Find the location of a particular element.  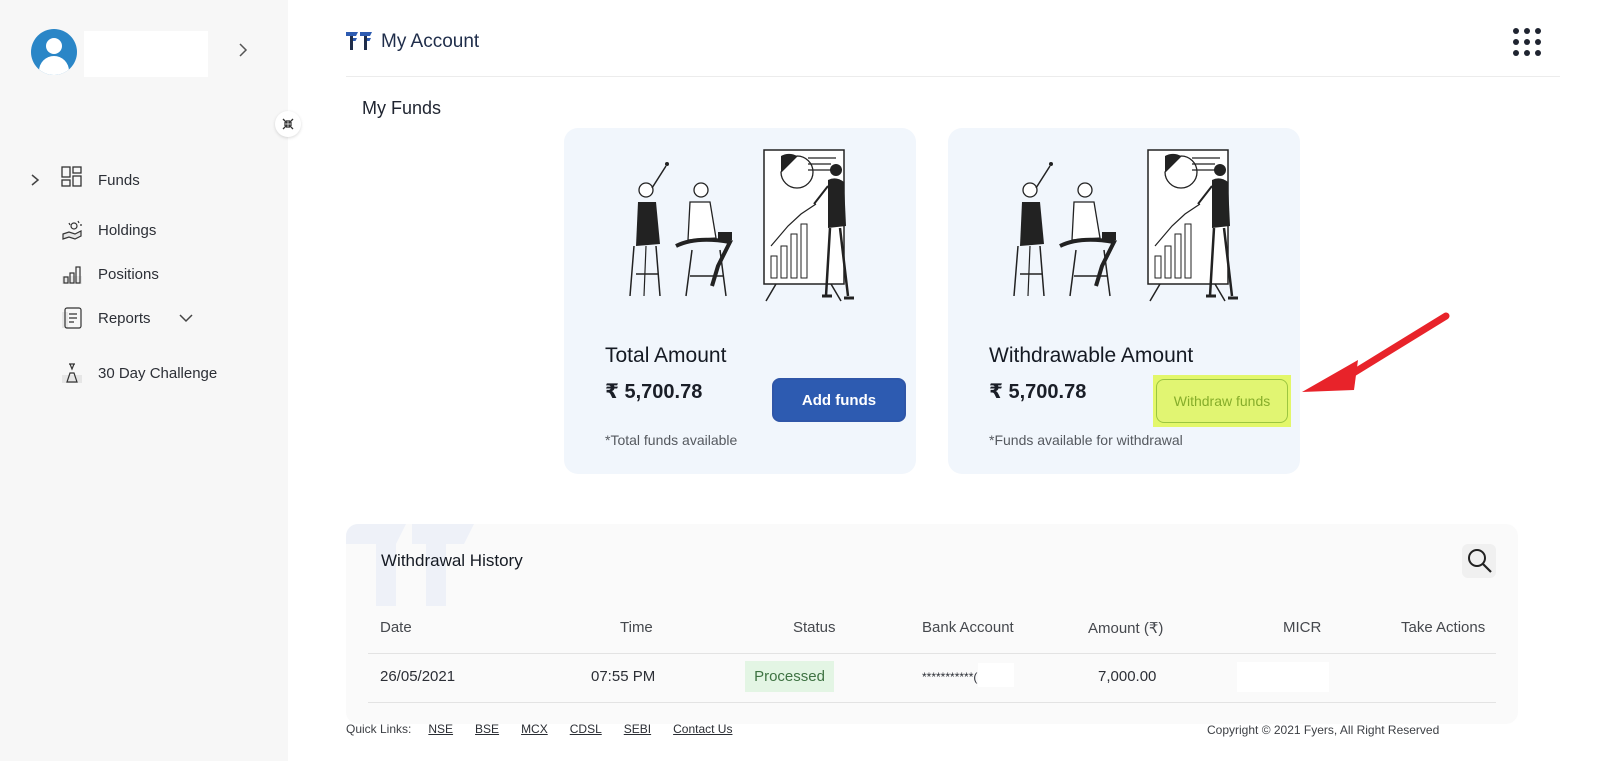

sidebar-item-funds: Funds is located at coordinates (144, 180).